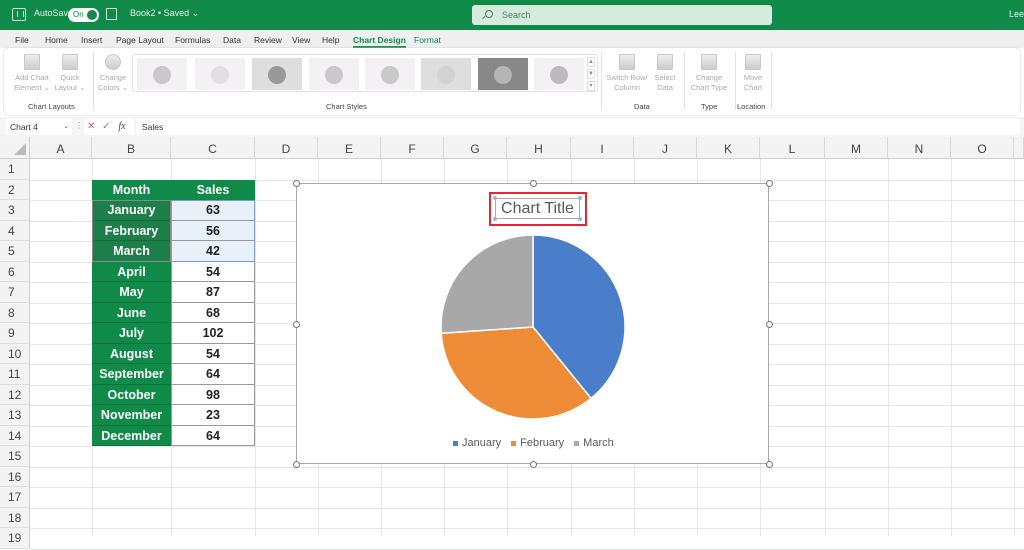 The height and width of the screenshot is (550, 1024). Describe the element at coordinates (475, 148) in the screenshot. I see `column-header-G: G` at that location.